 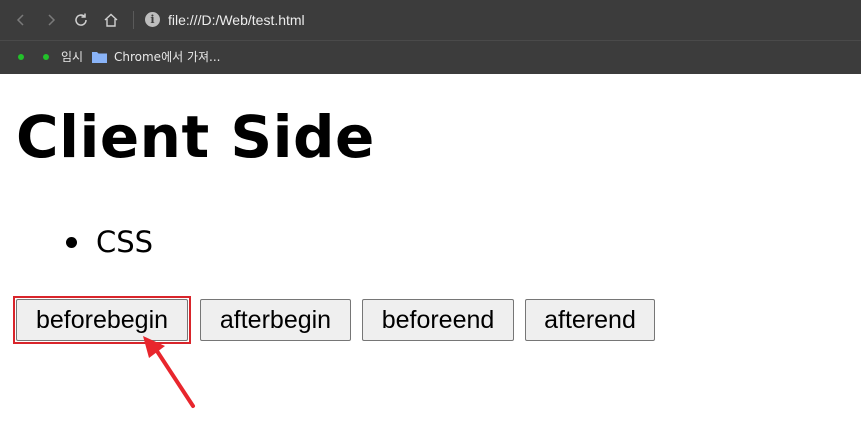 What do you see at coordinates (195, 137) in the screenshot?
I see `page-heading: Client Side` at bounding box center [195, 137].